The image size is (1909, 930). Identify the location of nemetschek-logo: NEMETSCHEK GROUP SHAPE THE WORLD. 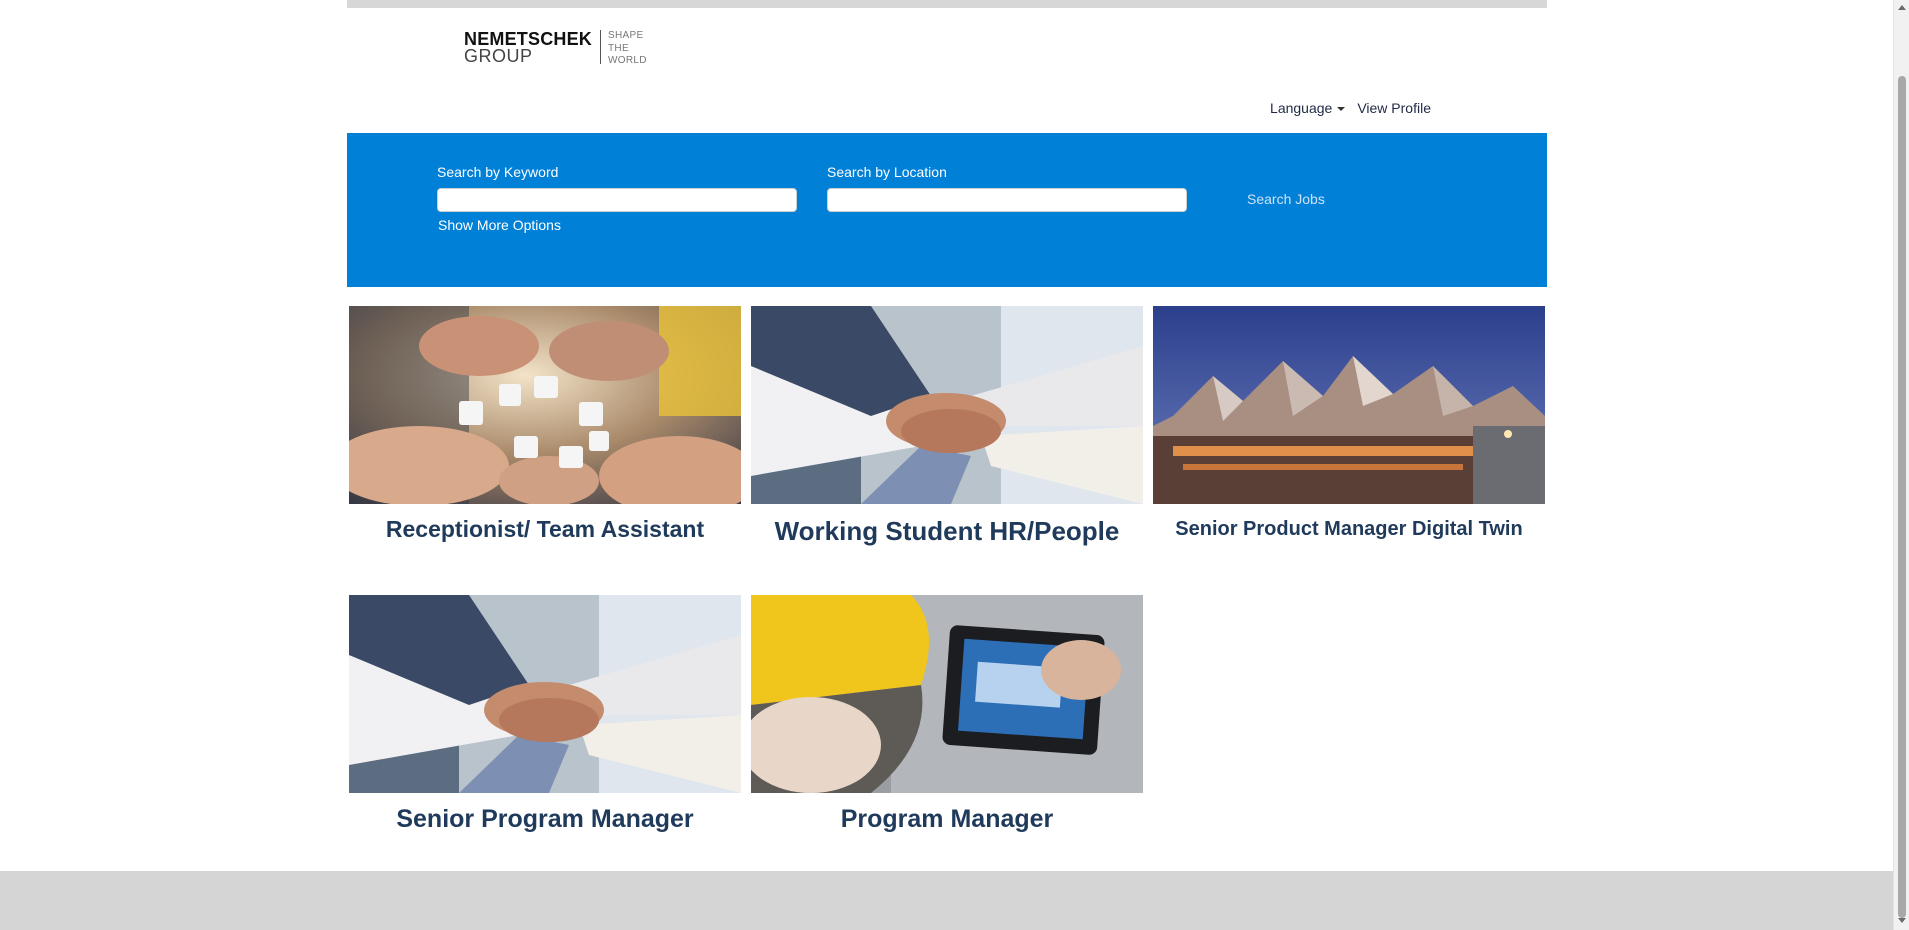
(555, 50).